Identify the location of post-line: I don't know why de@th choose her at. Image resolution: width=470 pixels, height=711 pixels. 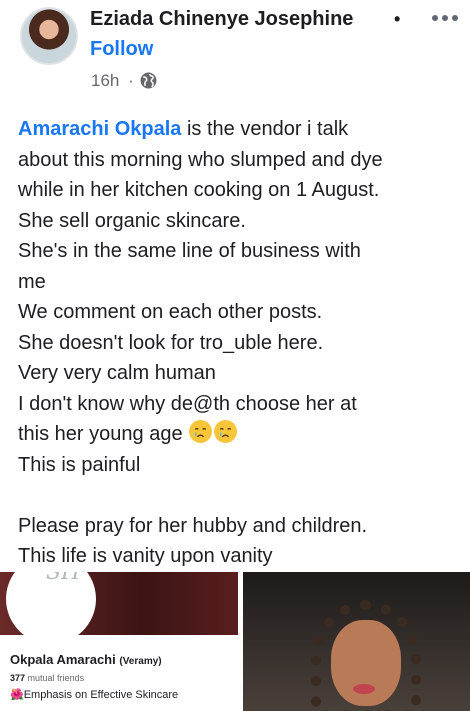
(187, 403).